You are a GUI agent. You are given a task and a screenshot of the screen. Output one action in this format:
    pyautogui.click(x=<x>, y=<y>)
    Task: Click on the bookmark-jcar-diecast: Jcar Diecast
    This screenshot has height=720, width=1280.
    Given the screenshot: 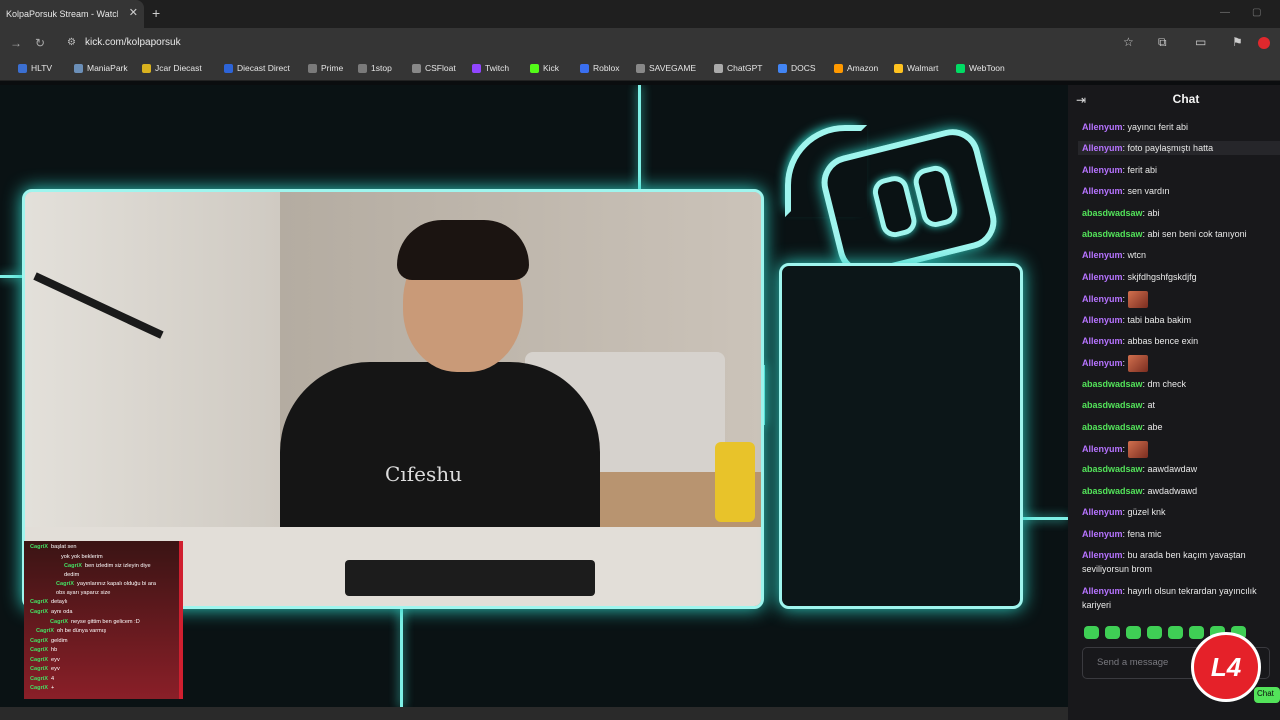 What is the action you would take?
    pyautogui.click(x=172, y=68)
    